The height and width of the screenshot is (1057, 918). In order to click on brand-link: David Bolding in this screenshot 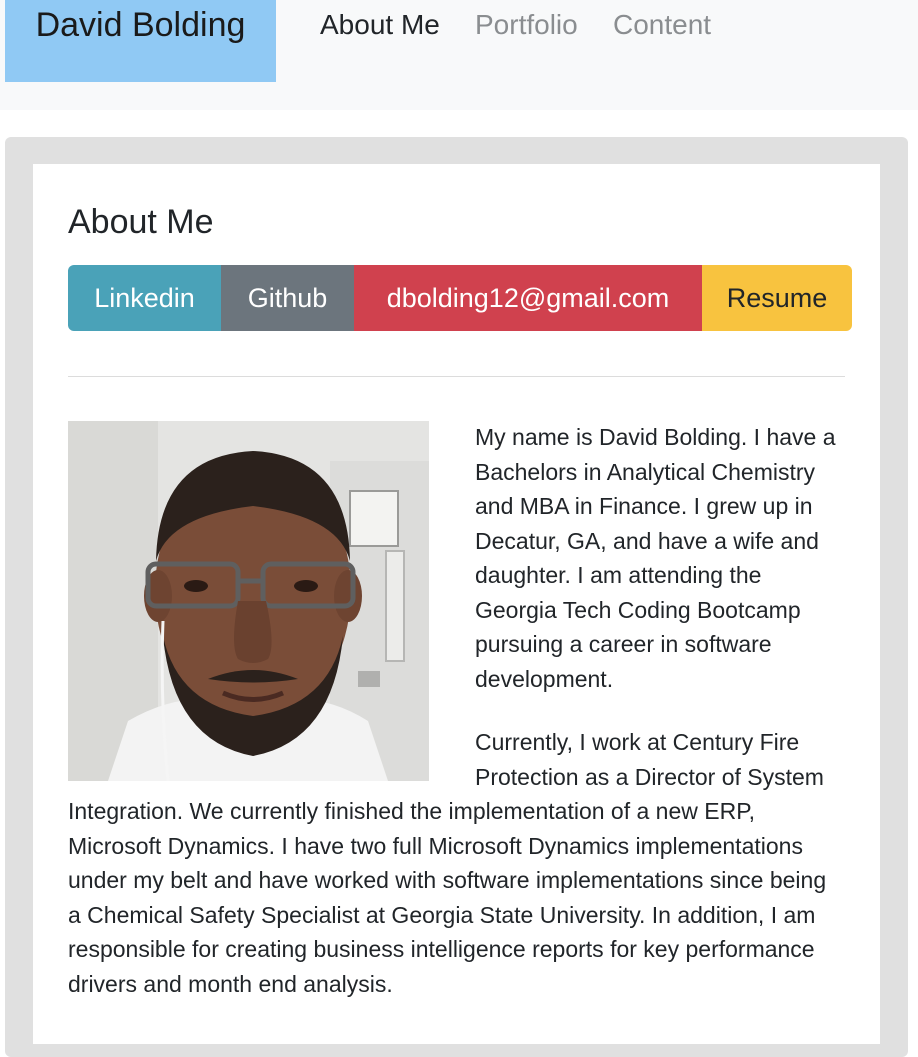, I will do `click(140, 41)`.